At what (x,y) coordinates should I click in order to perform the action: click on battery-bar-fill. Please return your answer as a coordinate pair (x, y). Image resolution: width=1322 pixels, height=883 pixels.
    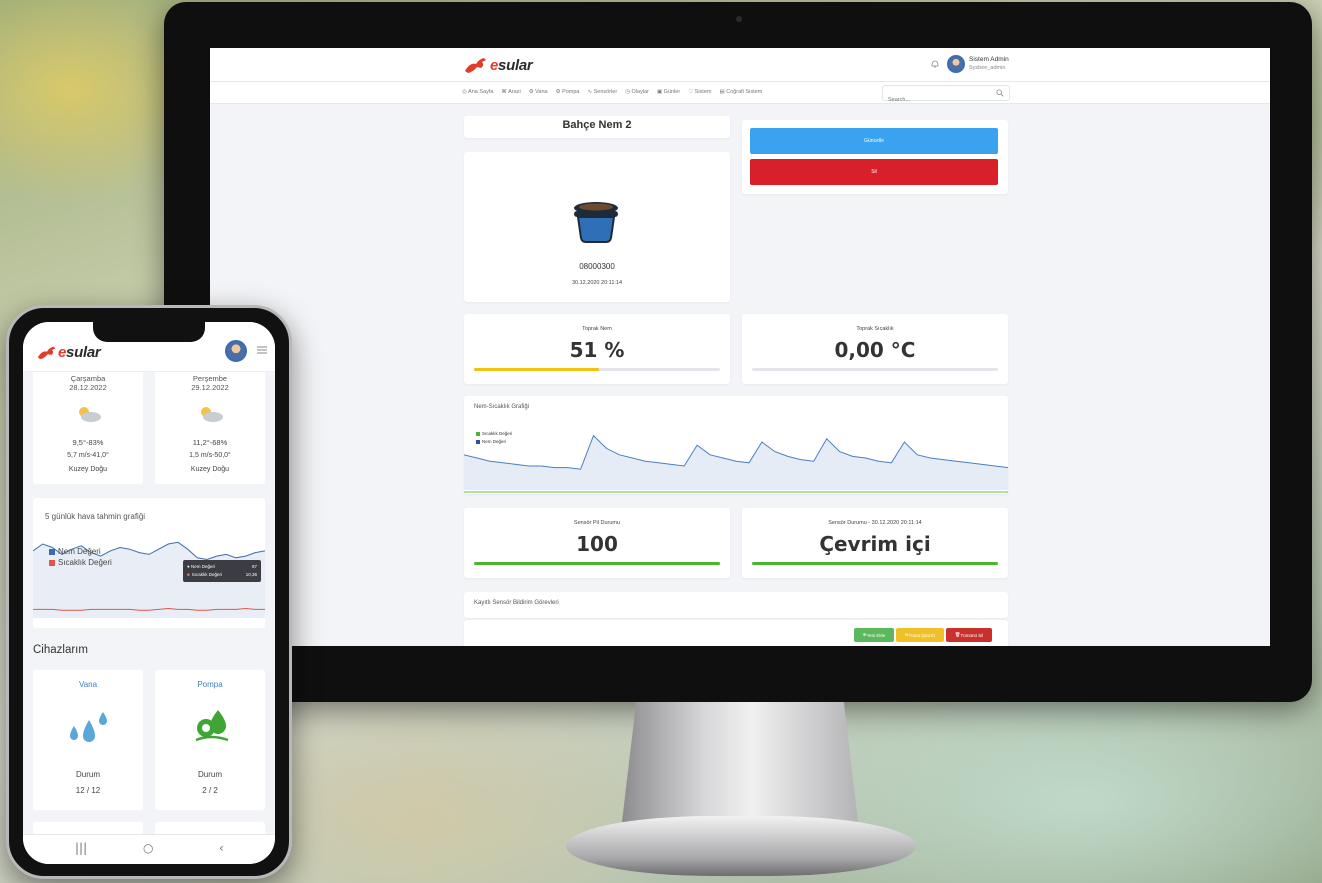
    Looking at the image, I should click on (597, 563).